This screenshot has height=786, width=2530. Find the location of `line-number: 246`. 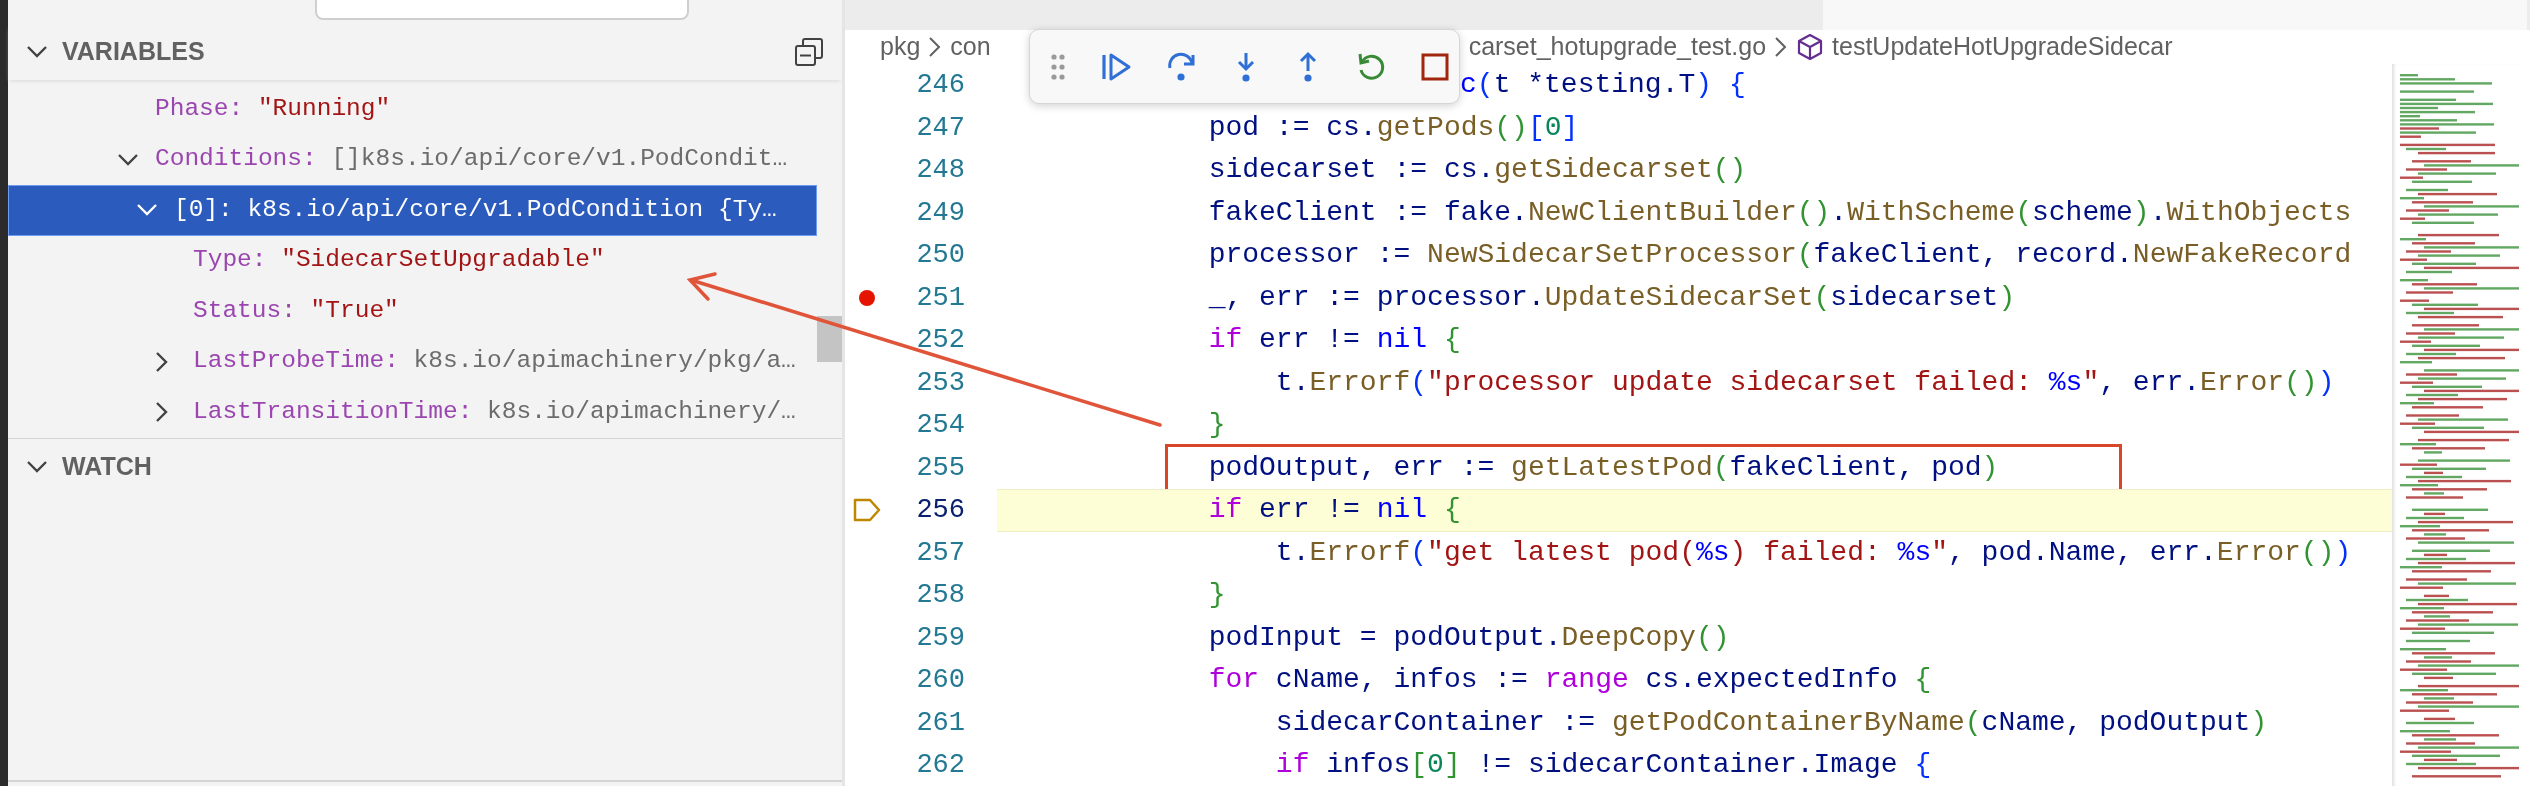

line-number: 246 is located at coordinates (940, 85).